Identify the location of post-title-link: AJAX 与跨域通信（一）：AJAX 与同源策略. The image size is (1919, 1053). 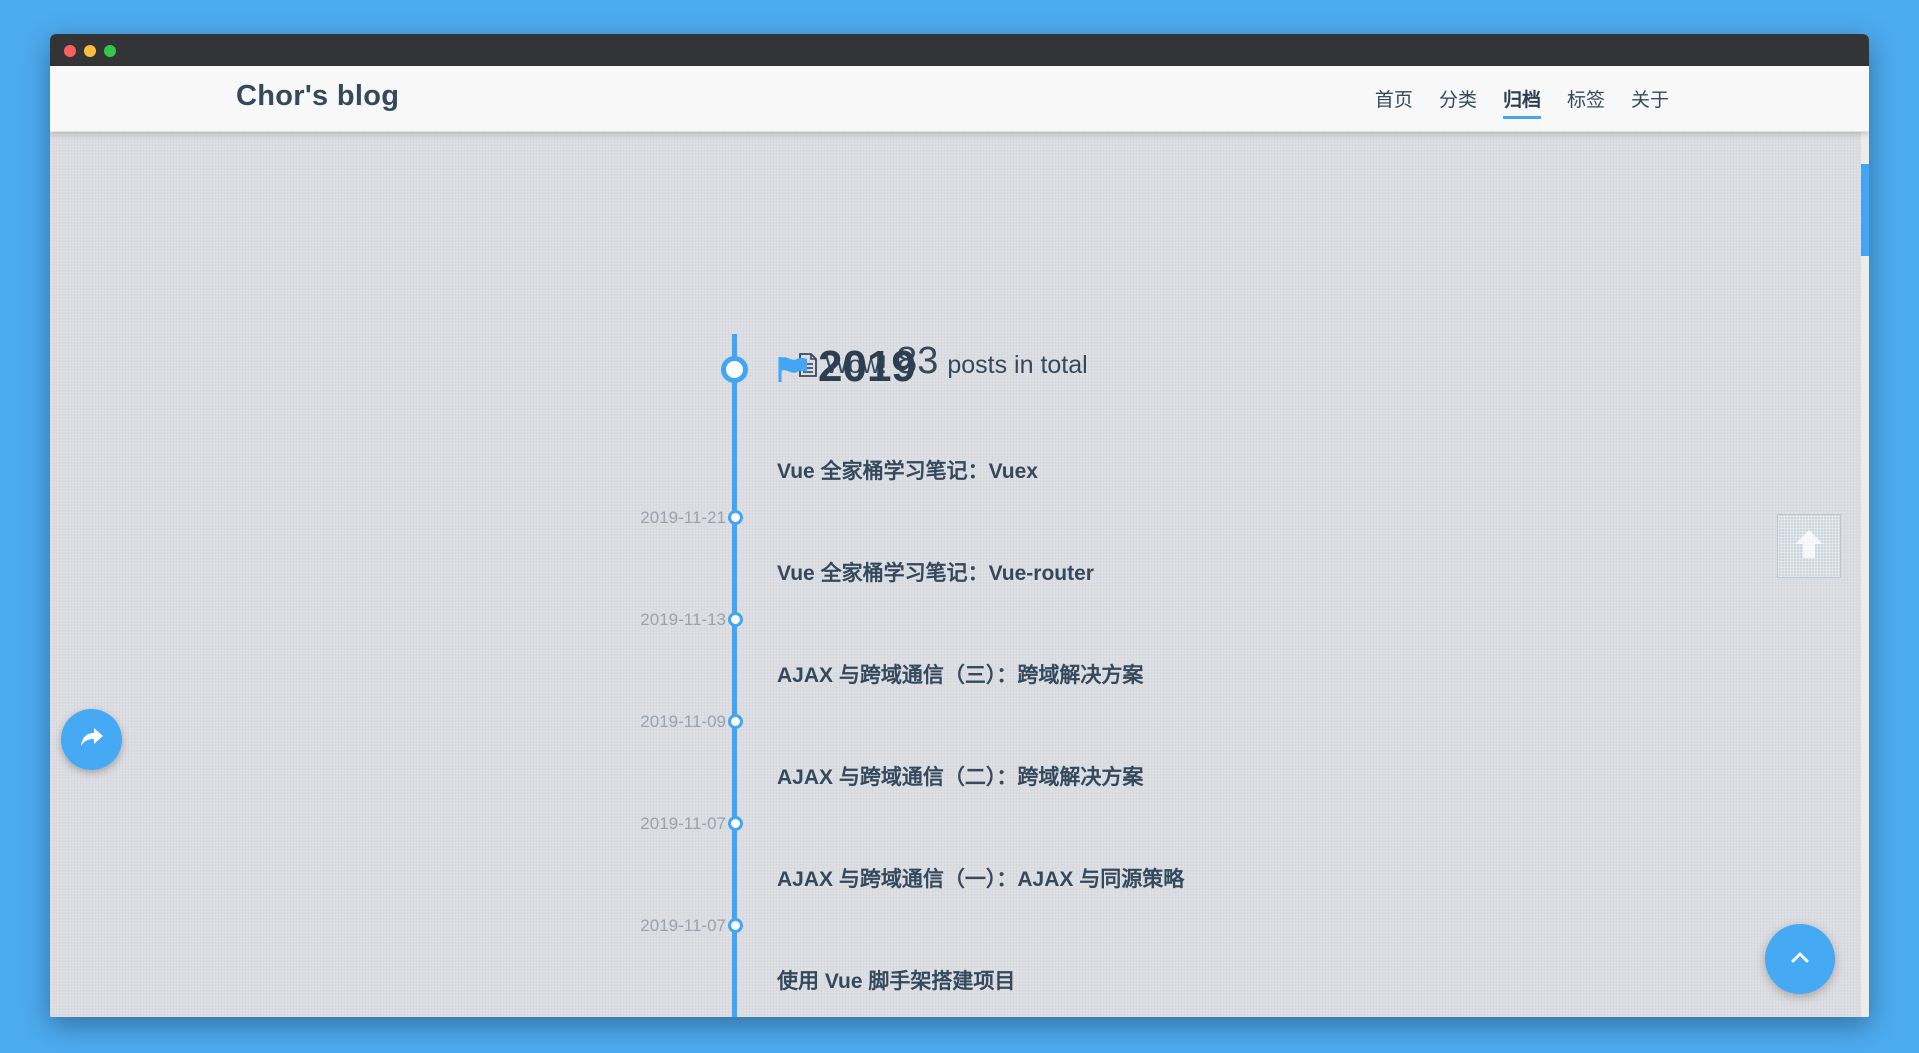
(980, 878).